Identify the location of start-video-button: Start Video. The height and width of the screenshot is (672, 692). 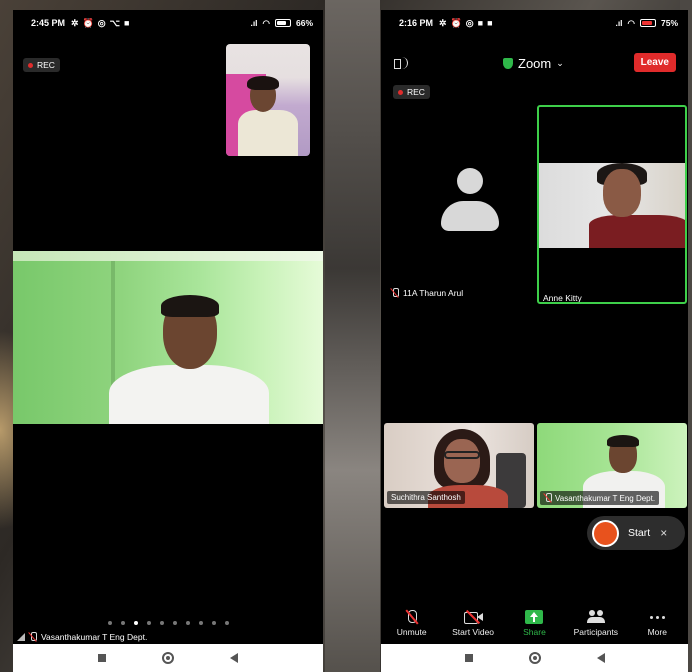
(473, 623).